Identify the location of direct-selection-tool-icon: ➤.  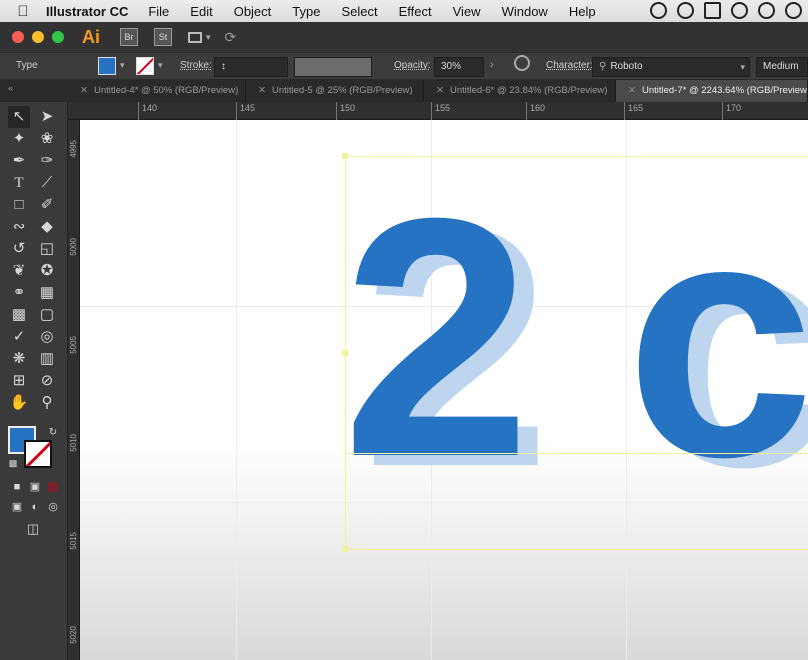
(47, 117).